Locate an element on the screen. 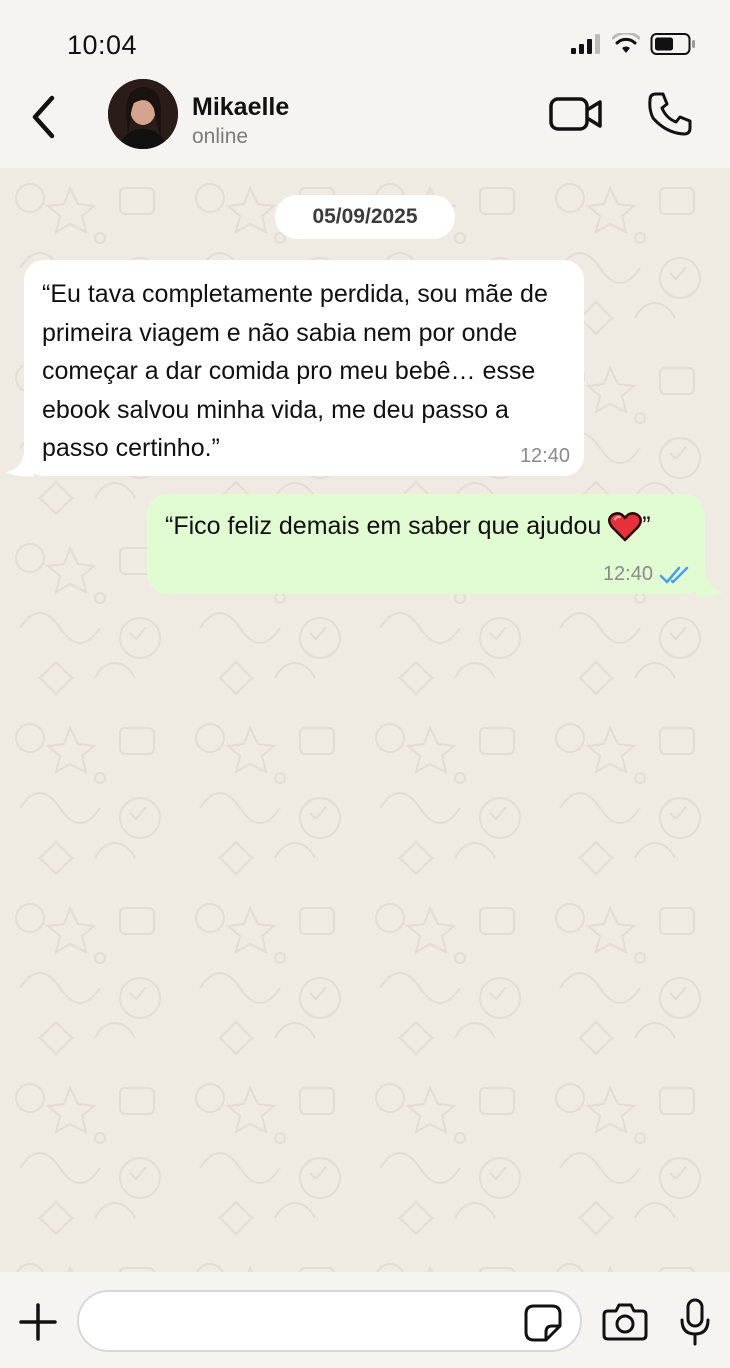  camera-icon is located at coordinates (625, 1322).